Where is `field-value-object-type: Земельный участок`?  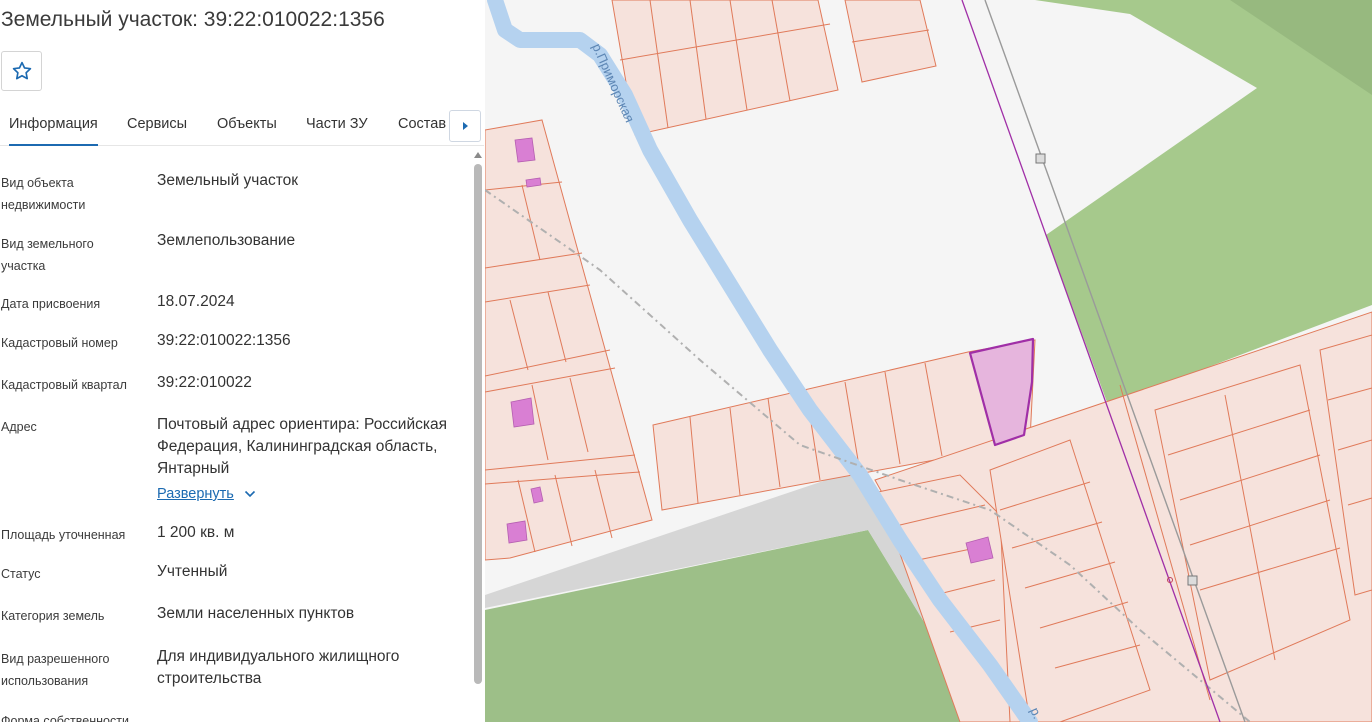
field-value-object-type: Земельный участок is located at coordinates (228, 180).